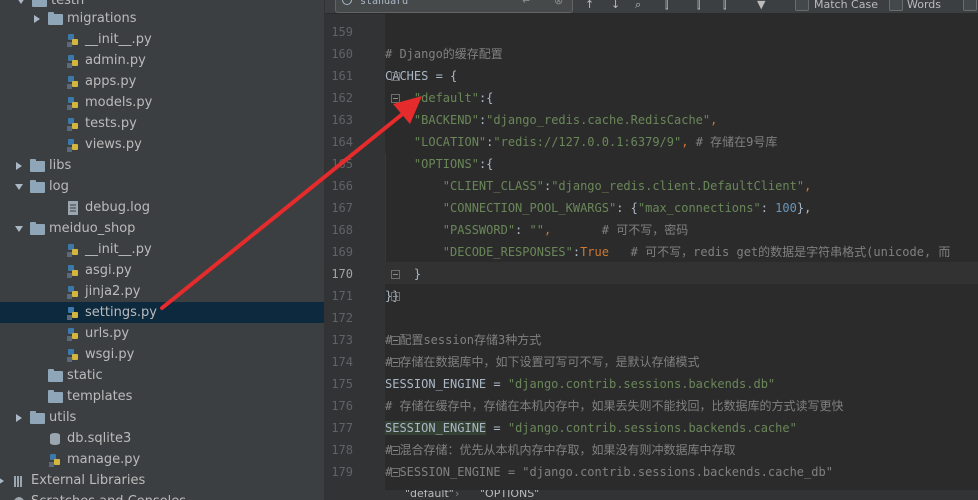 The height and width of the screenshot is (500, 978). Describe the element at coordinates (638, 6) in the screenshot. I see `find-all-icon: ⌕` at that location.